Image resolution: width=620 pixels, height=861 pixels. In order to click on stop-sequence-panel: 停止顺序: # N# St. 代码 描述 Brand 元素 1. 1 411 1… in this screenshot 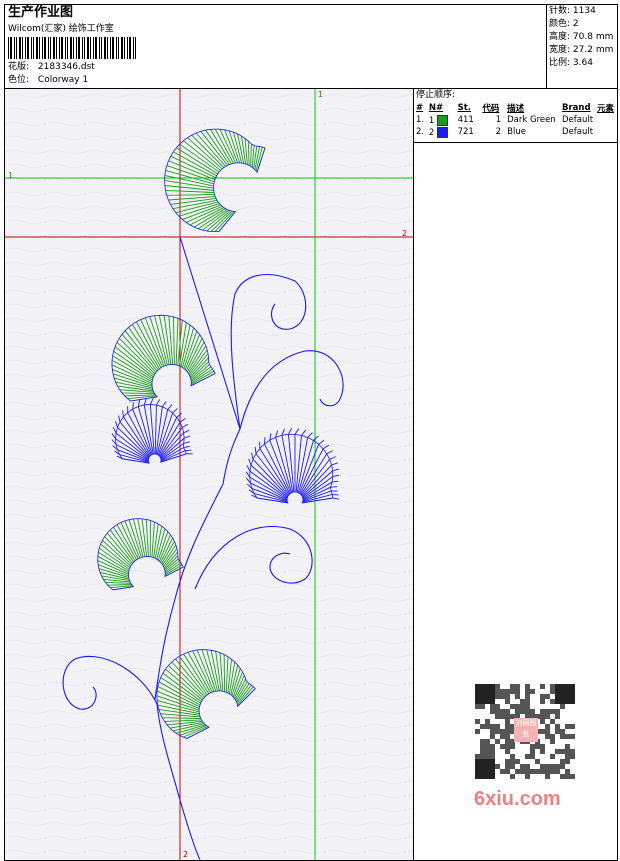, I will do `click(515, 115)`.